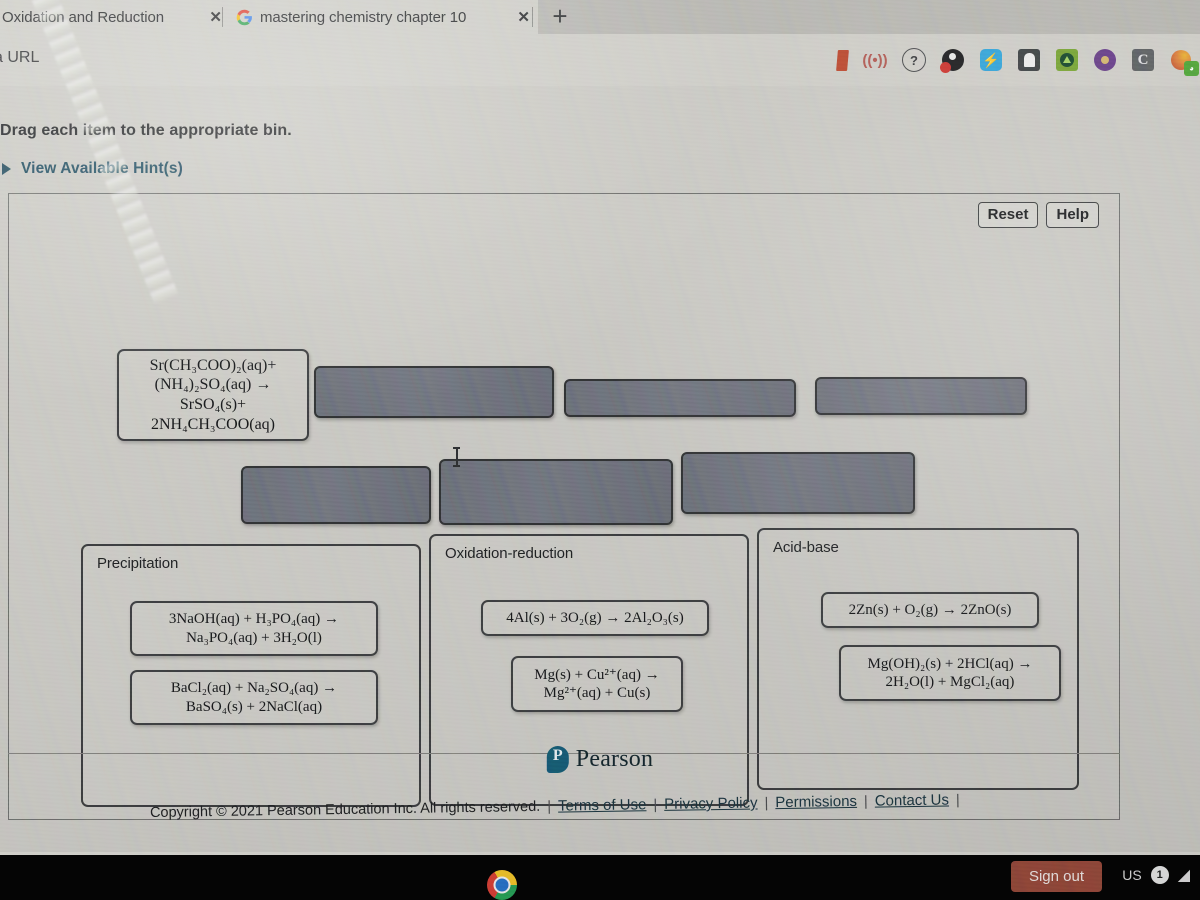 Image resolution: width=1200 pixels, height=900 pixels. I want to click on view-hints-label: View Available Hint(s), so click(102, 168).